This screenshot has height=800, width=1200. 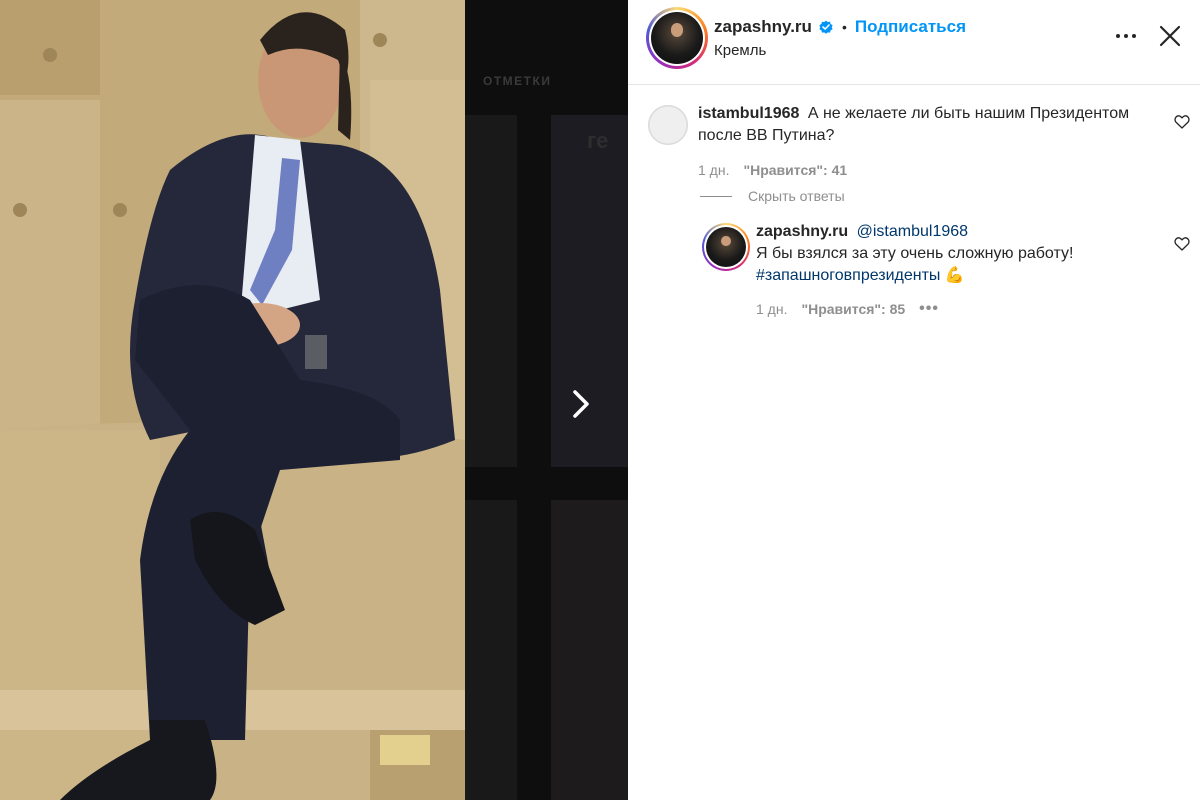 What do you see at coordinates (910, 27) in the screenshot?
I see `follow-button: Подписаться` at bounding box center [910, 27].